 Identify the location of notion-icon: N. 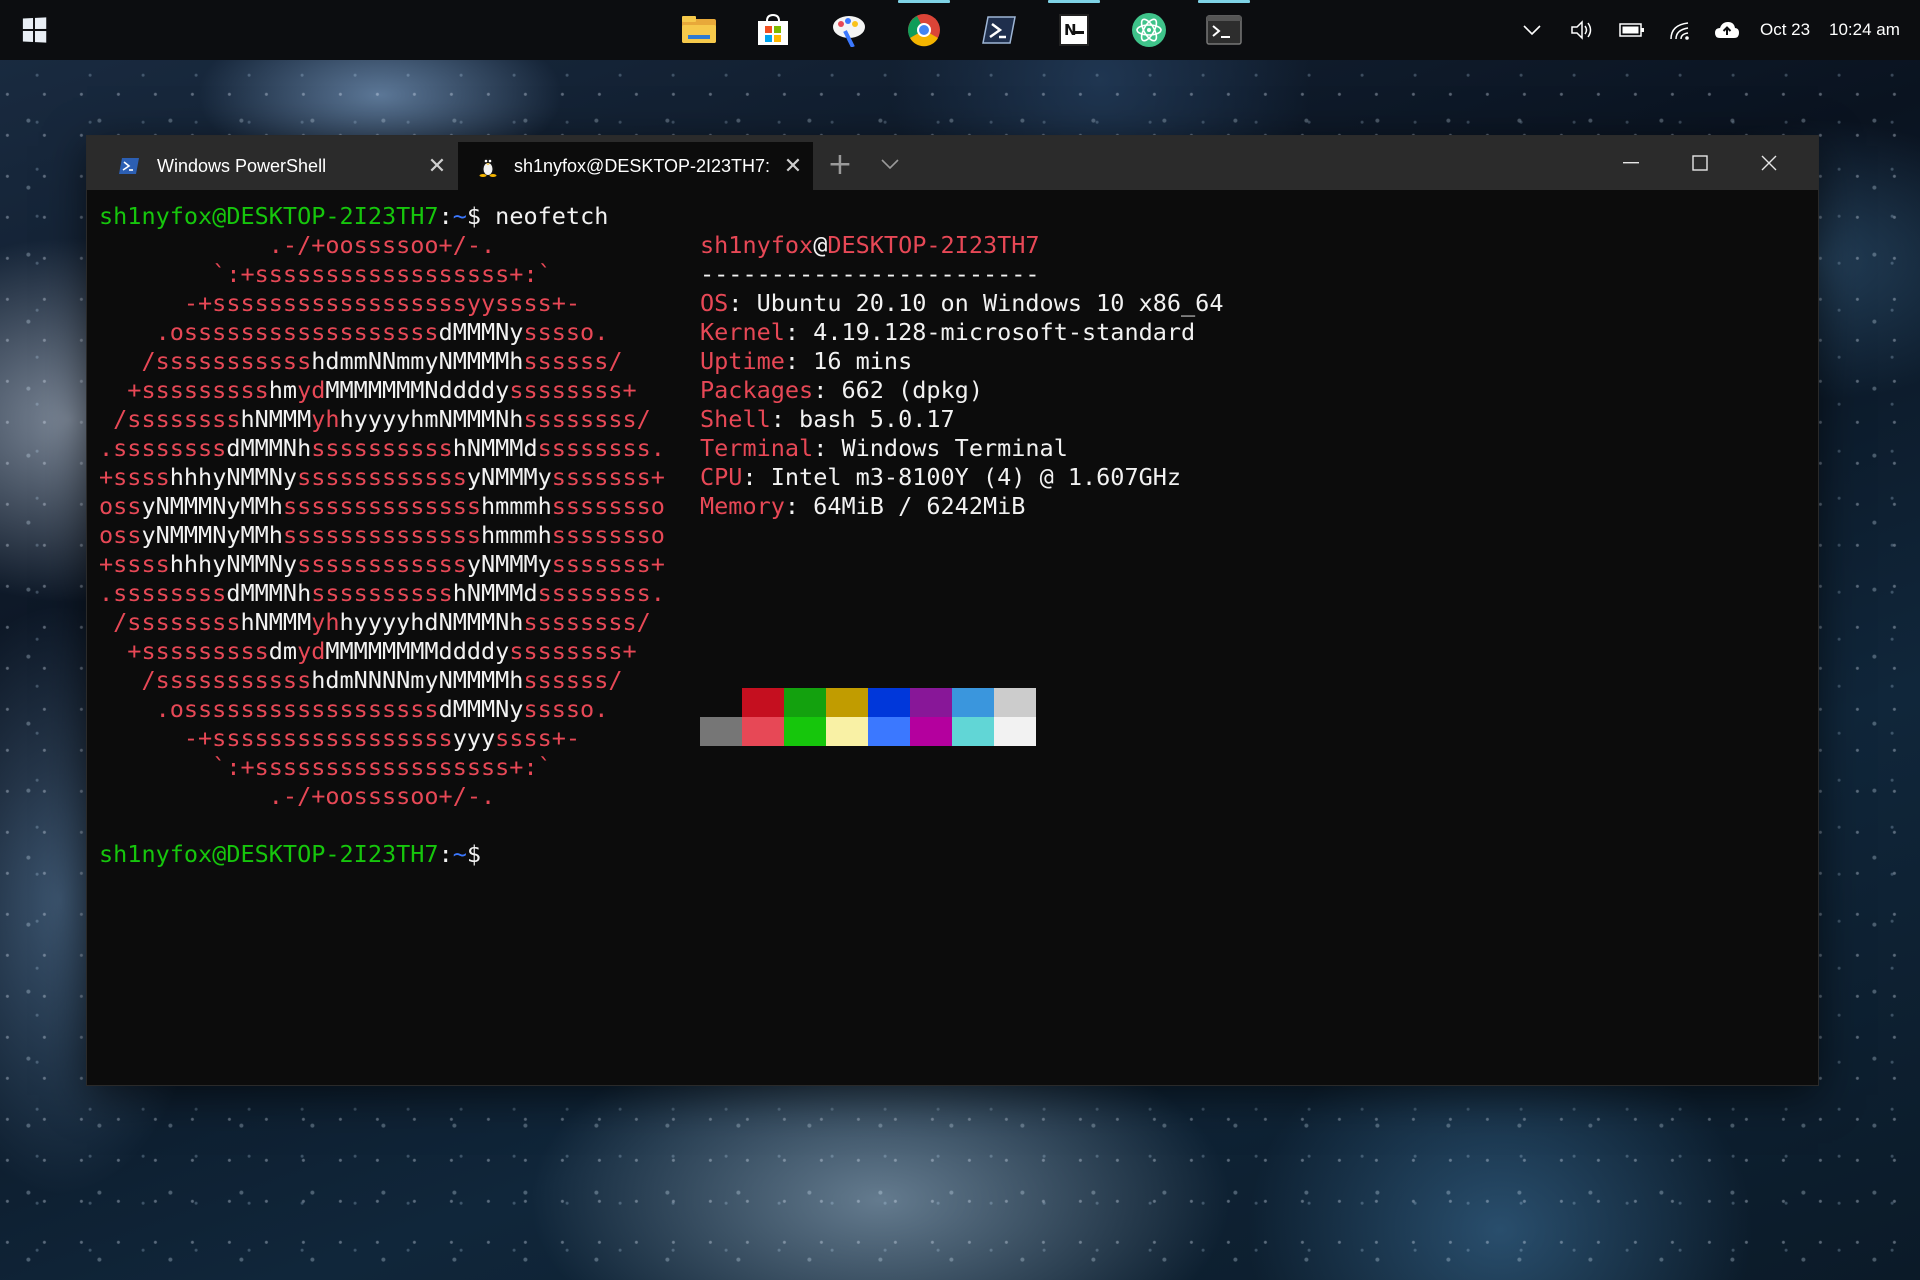
(1074, 25).